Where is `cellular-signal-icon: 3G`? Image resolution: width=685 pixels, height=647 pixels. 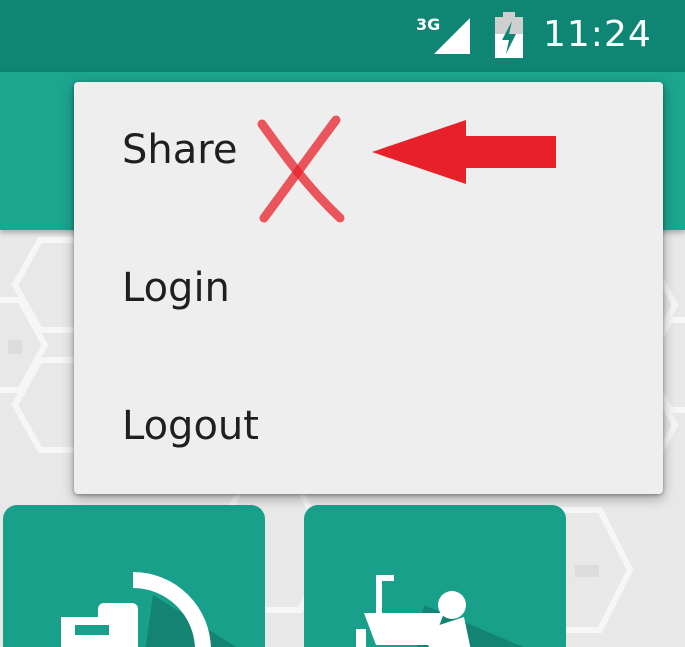
cellular-signal-icon: 3G is located at coordinates (443, 34).